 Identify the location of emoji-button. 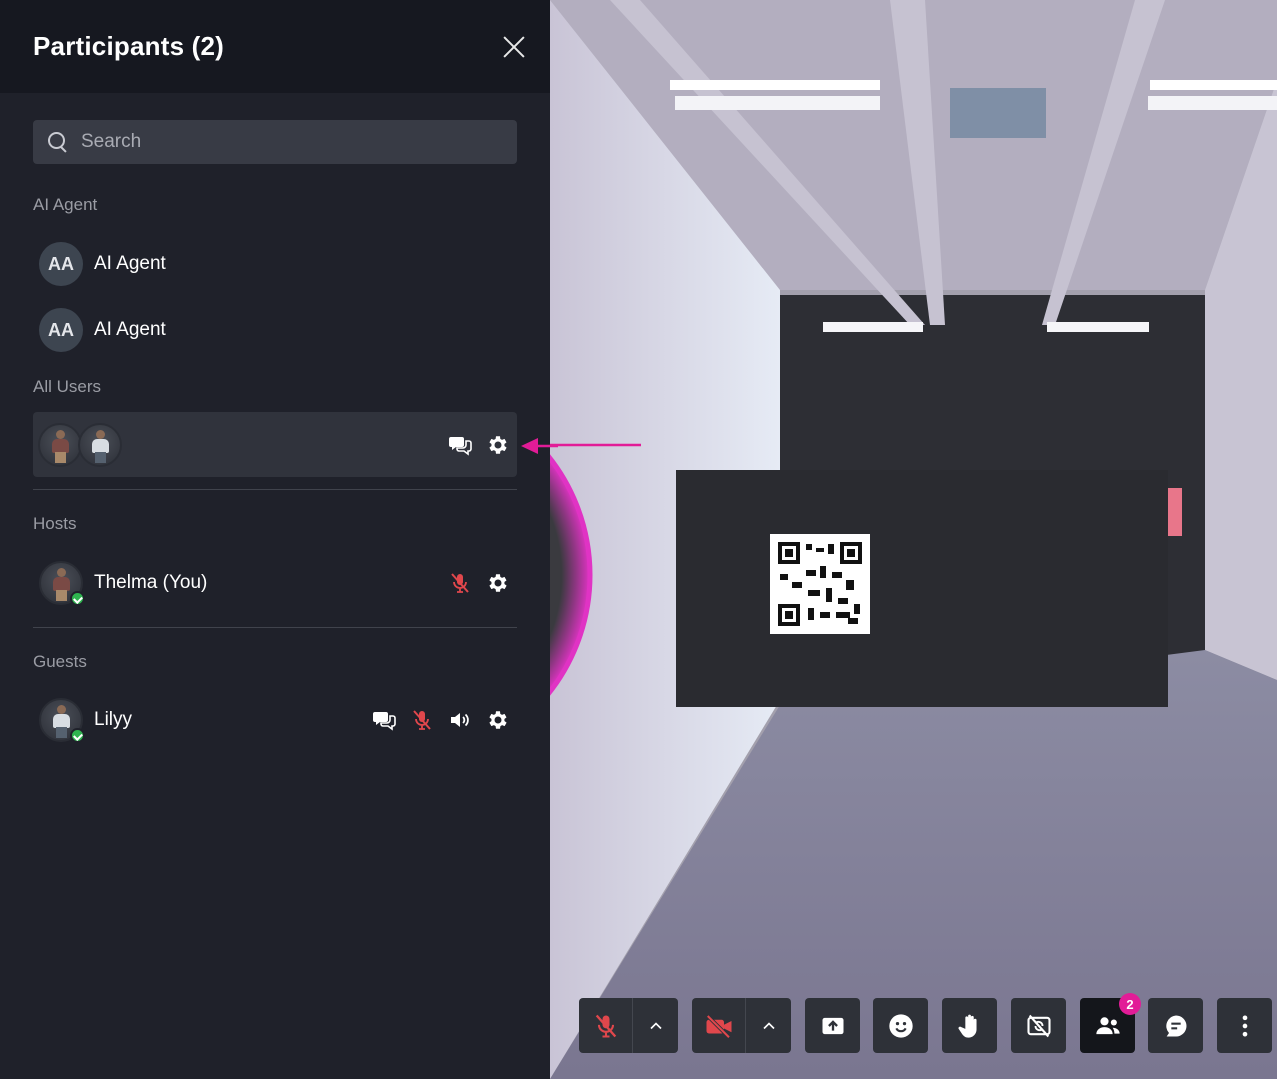
(900, 1025).